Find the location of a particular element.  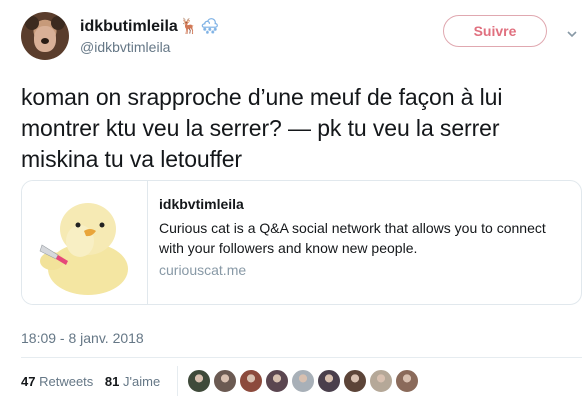

retweets-label: Retweets is located at coordinates (66, 381).